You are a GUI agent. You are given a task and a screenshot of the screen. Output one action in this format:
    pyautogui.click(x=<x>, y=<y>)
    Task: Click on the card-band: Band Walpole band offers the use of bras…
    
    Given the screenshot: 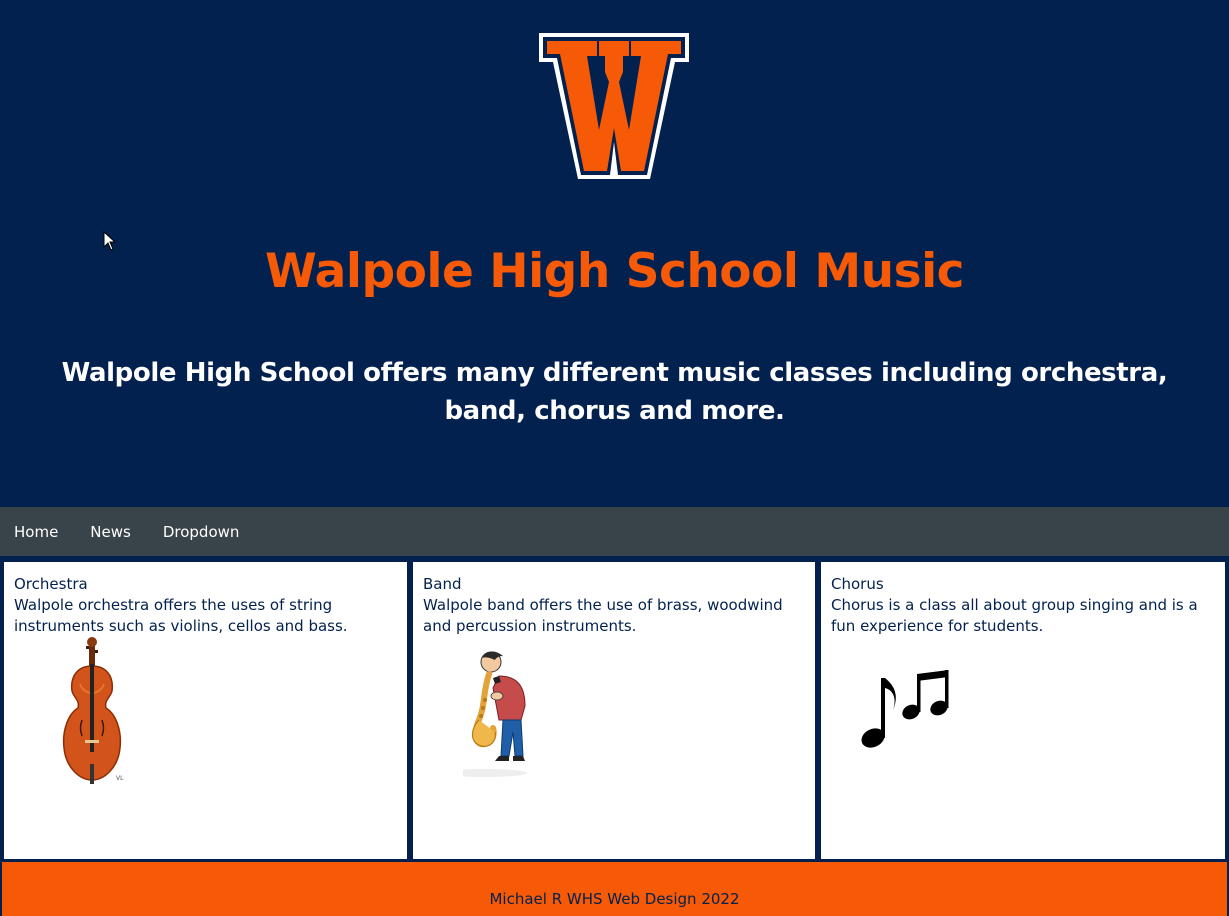 What is the action you would take?
    pyautogui.click(x=614, y=710)
    